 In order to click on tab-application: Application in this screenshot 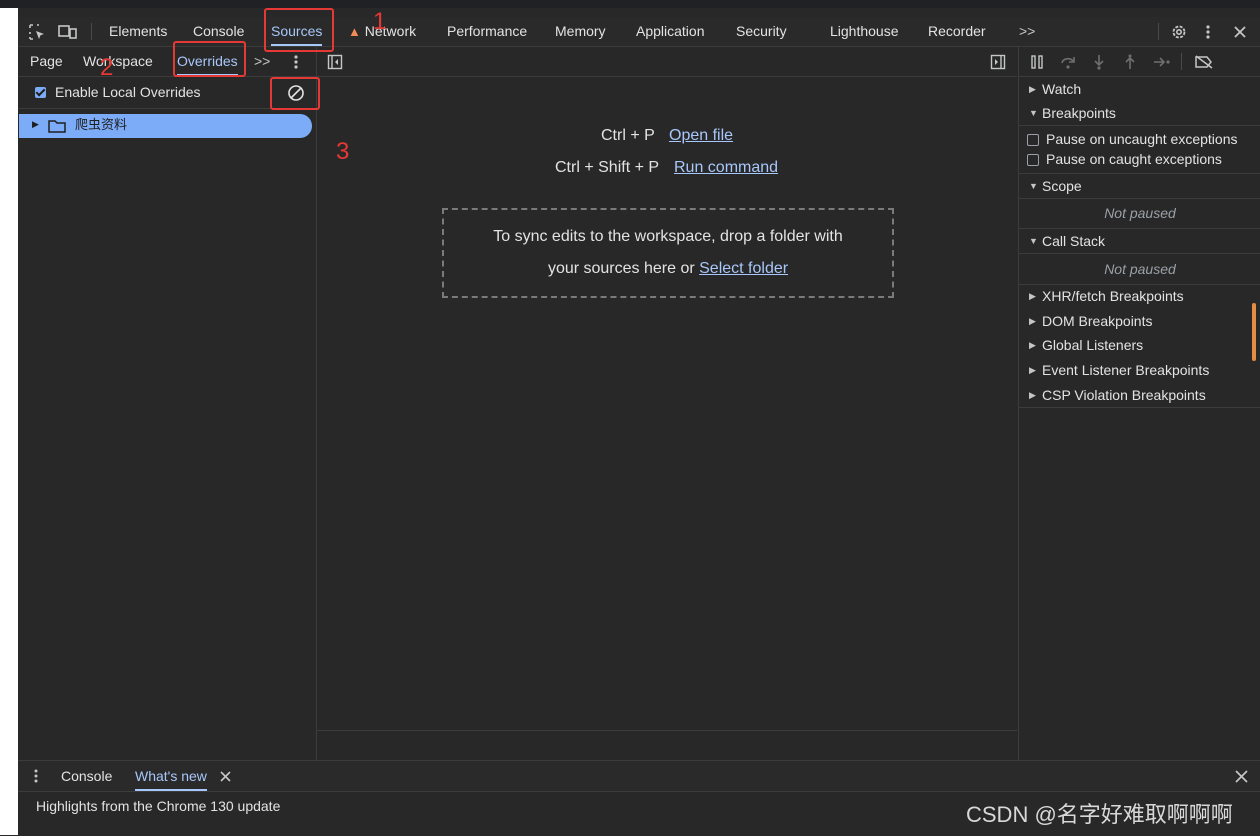, I will do `click(670, 31)`.